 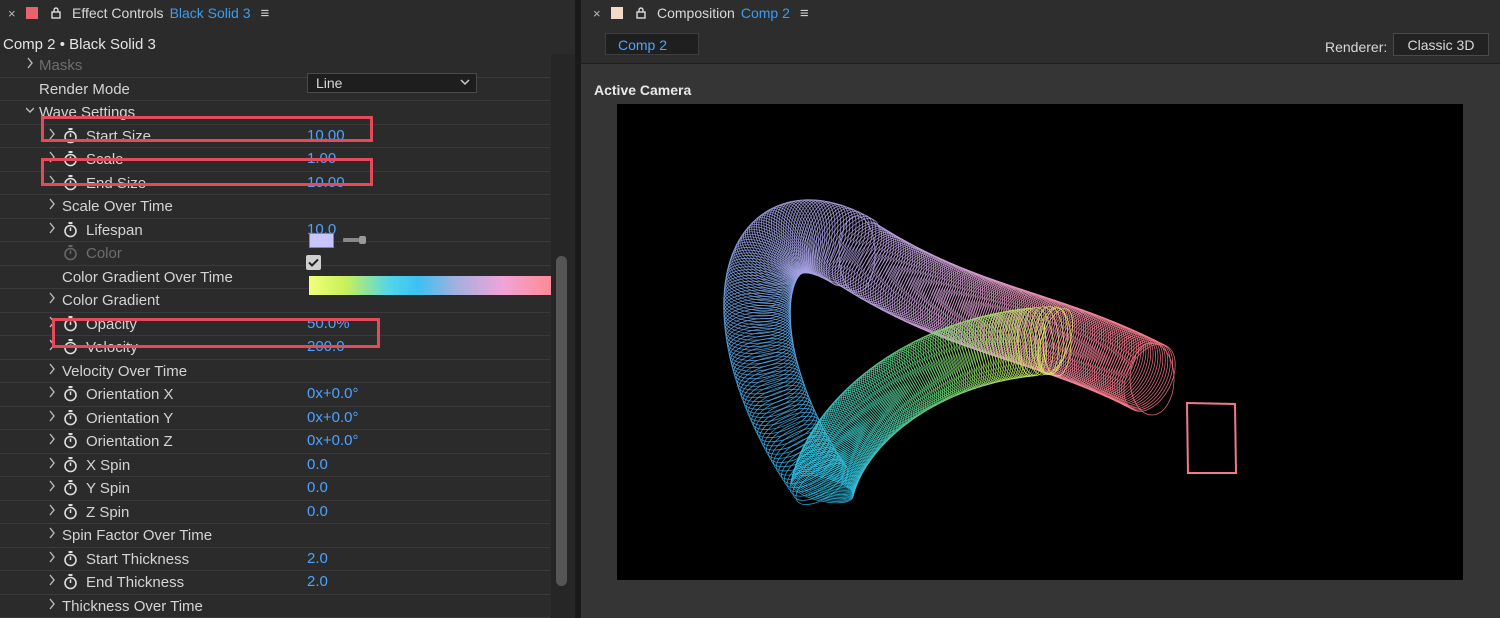 What do you see at coordinates (275, 536) in the screenshot?
I see `property-row: Spin Factor Over Time` at bounding box center [275, 536].